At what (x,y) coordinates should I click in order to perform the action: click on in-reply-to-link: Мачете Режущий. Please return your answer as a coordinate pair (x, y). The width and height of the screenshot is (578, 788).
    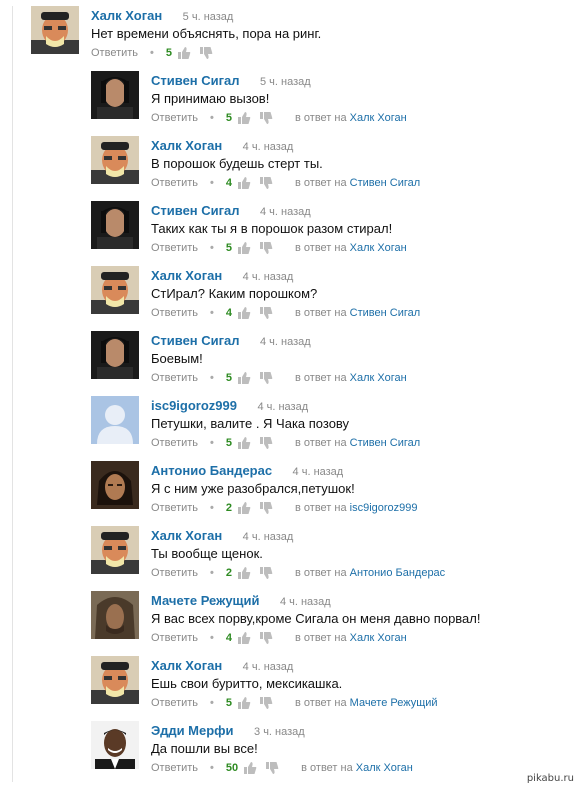
    Looking at the image, I should click on (394, 703).